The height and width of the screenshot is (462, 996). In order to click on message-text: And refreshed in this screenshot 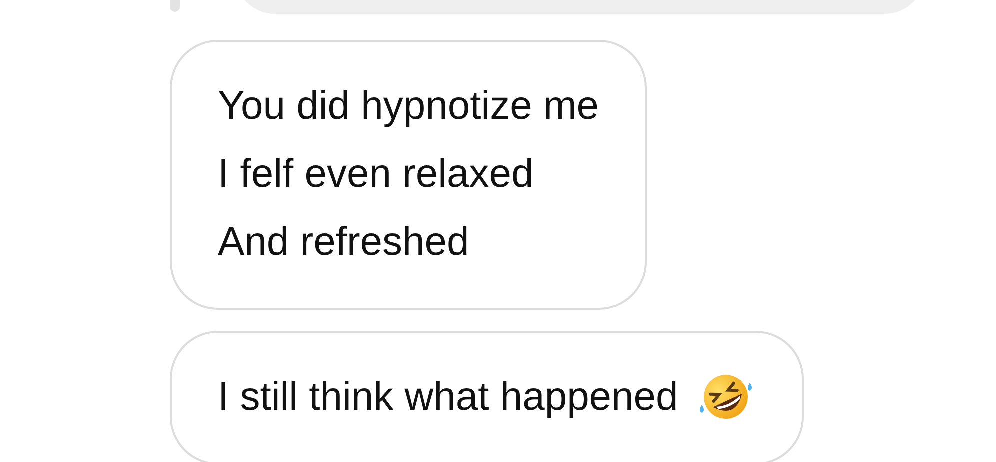, I will do `click(344, 242)`.